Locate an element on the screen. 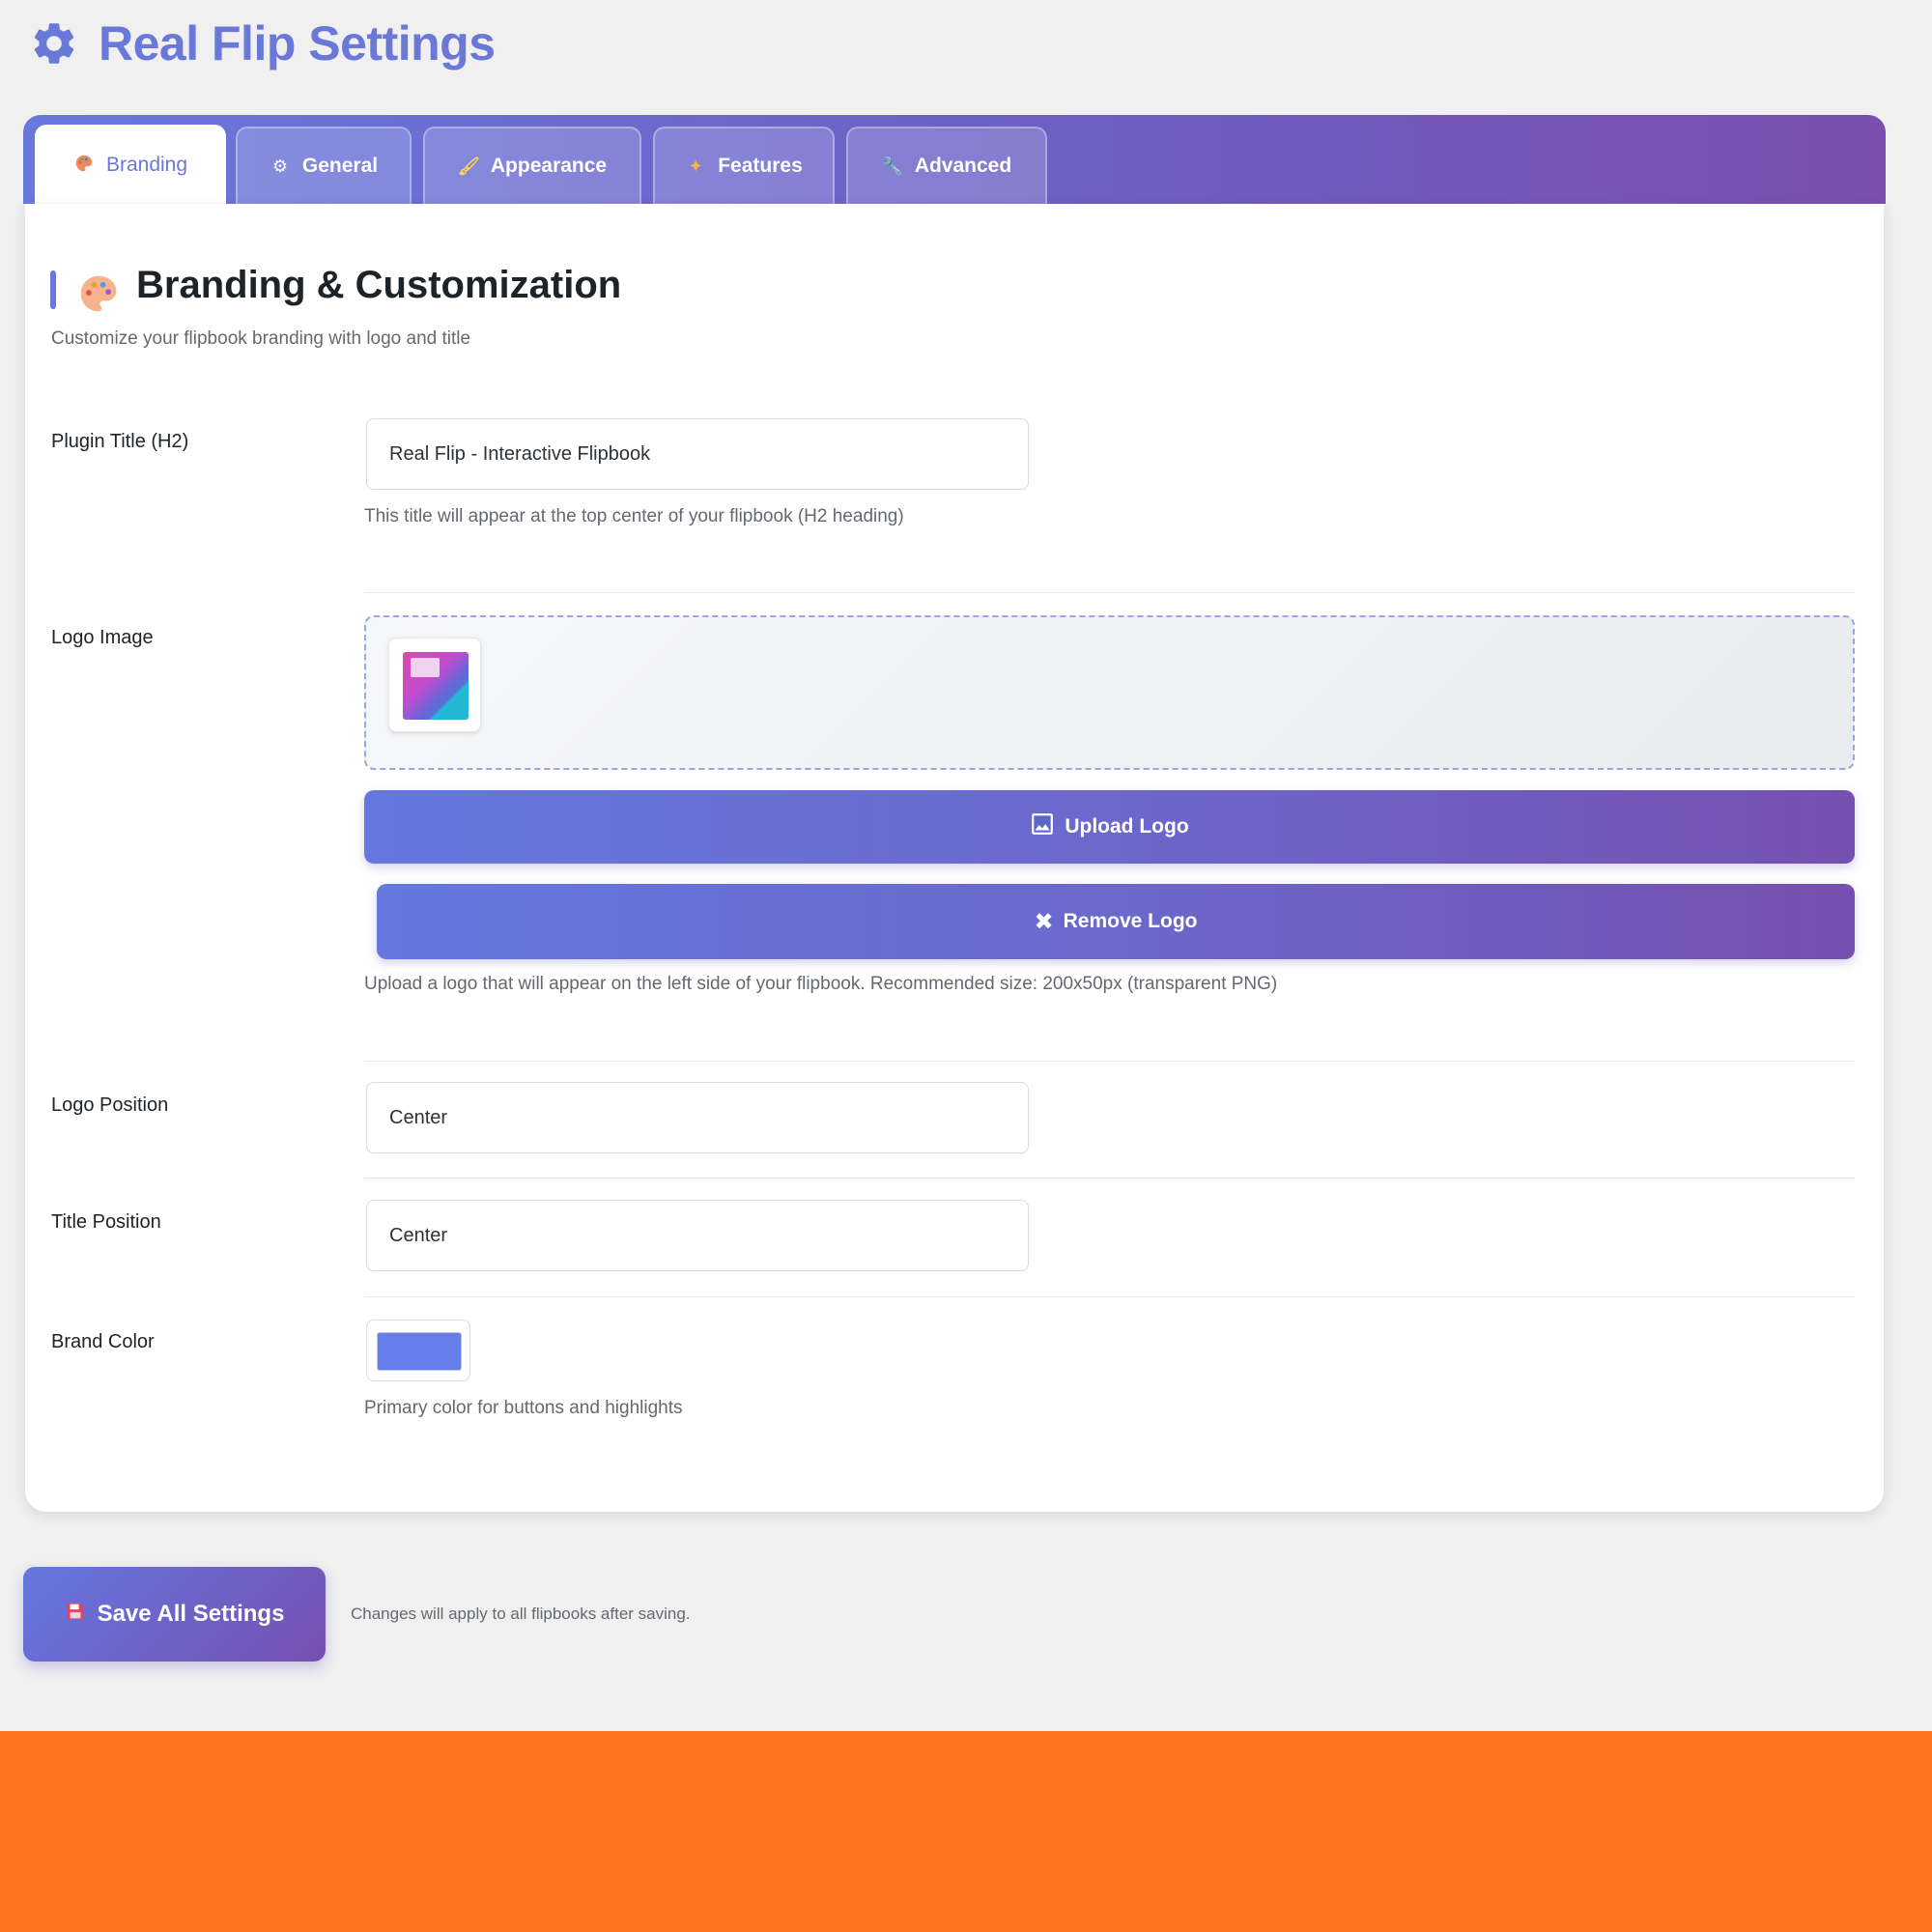 The width and height of the screenshot is (1932, 1932). tab-label: Branding is located at coordinates (146, 165).